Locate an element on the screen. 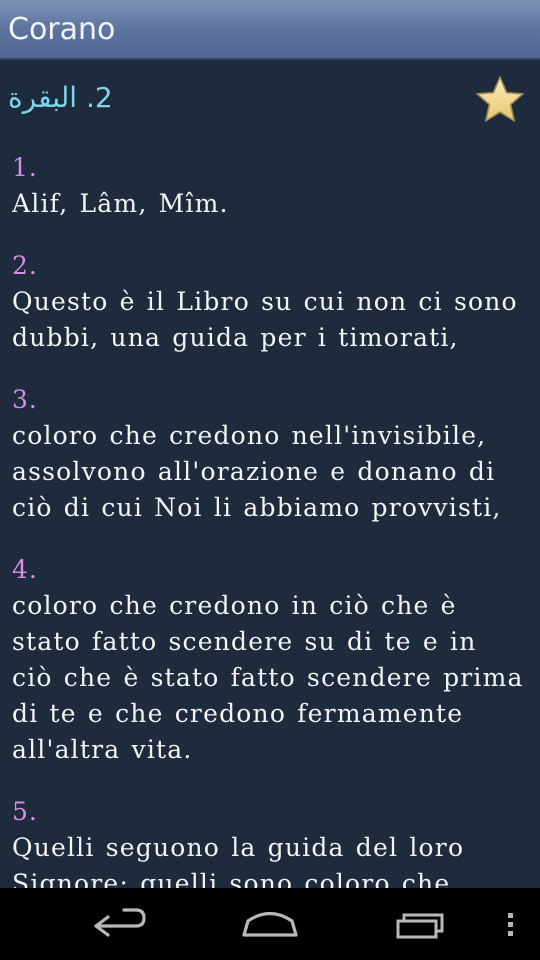 The height and width of the screenshot is (960, 540). overflow-menu-button is located at coordinates (511, 924).